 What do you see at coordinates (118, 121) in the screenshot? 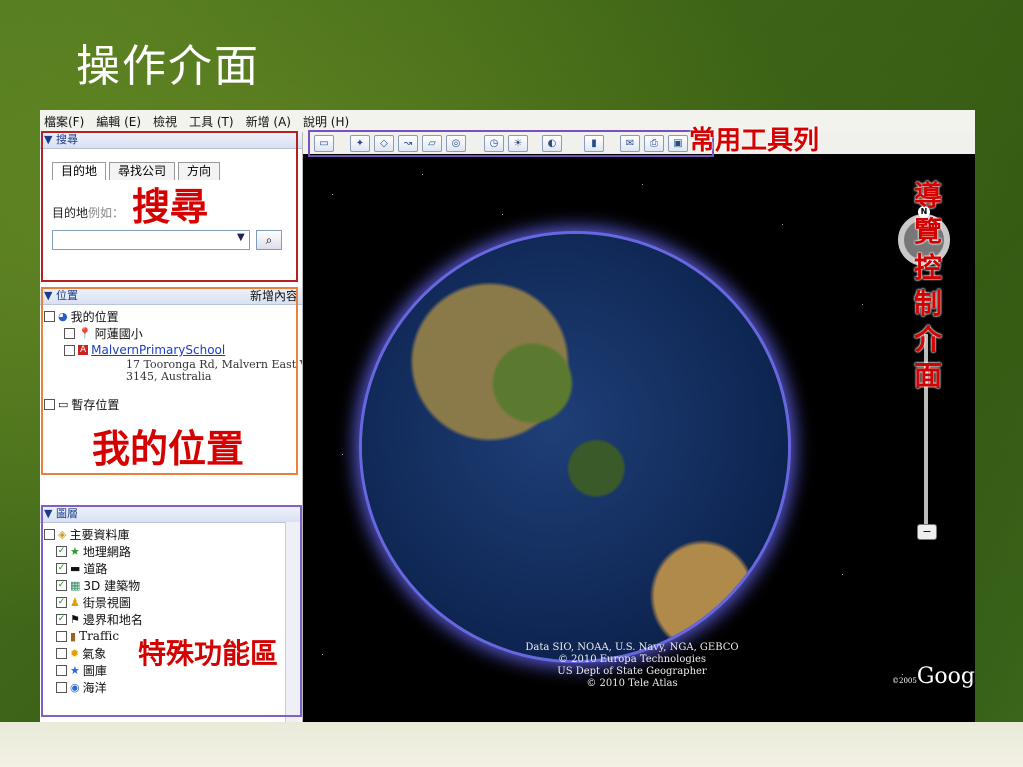
I see `menu-edit: 編輯 (E)` at bounding box center [118, 121].